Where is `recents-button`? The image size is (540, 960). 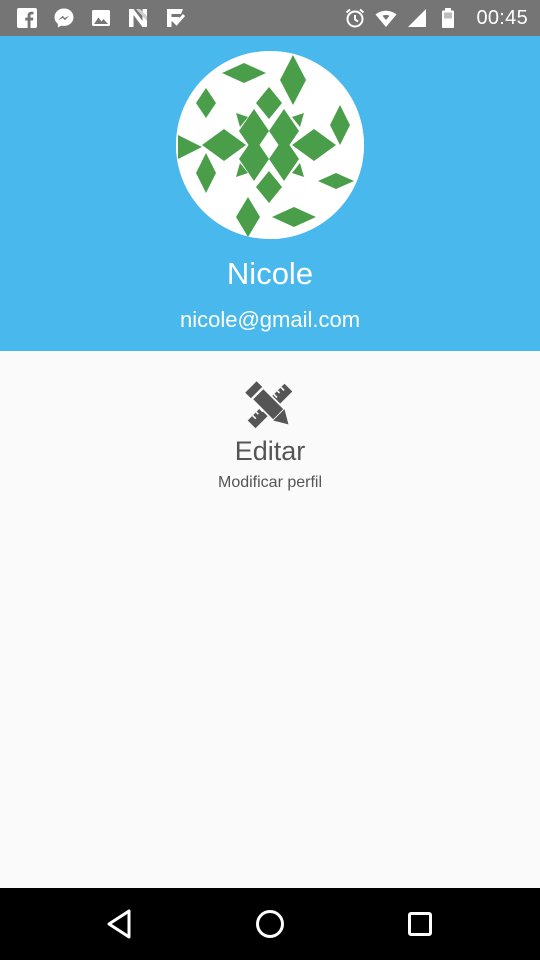 recents-button is located at coordinates (420, 924).